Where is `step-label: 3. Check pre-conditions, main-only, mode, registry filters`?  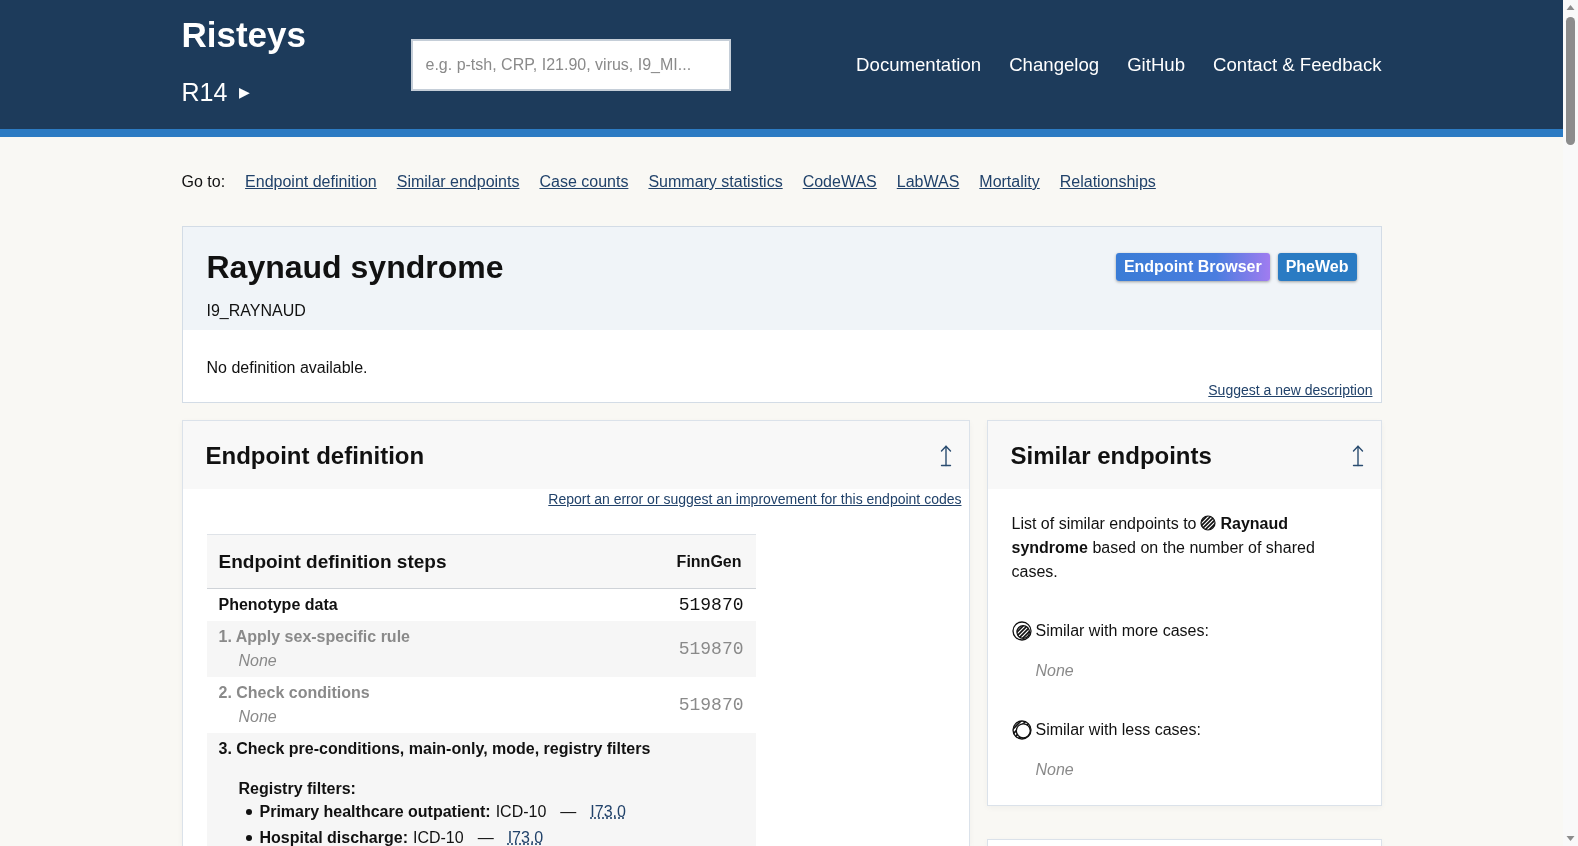 step-label: 3. Check pre-conditions, main-only, mode, registry filters is located at coordinates (434, 749).